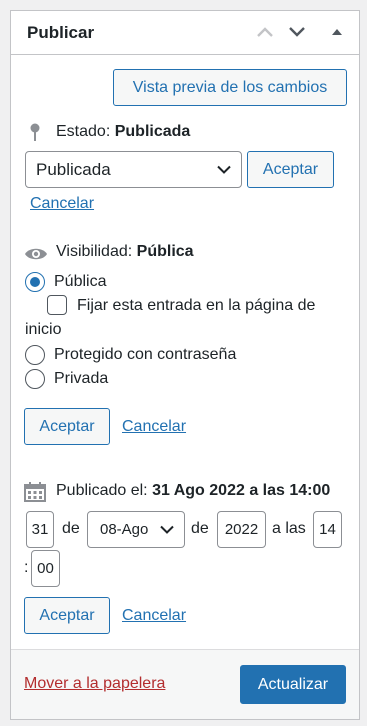 This screenshot has height=726, width=367. Describe the element at coordinates (45, 568) in the screenshot. I see `minute-input: 00` at that location.